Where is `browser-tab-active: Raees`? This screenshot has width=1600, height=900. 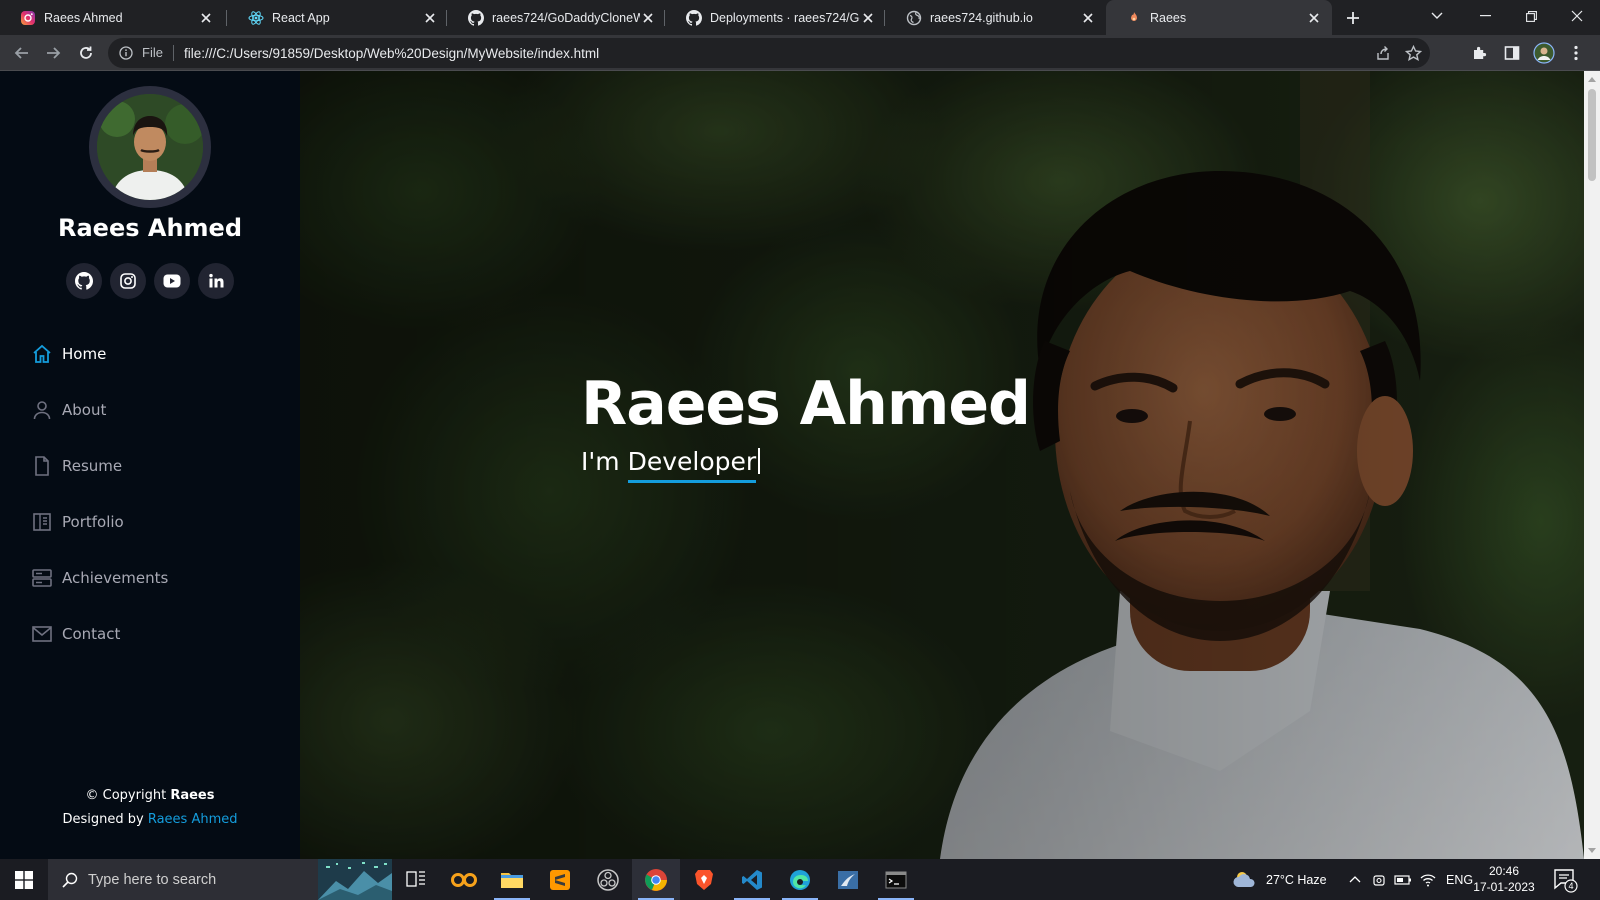 browser-tab-active: Raees is located at coordinates (1219, 17).